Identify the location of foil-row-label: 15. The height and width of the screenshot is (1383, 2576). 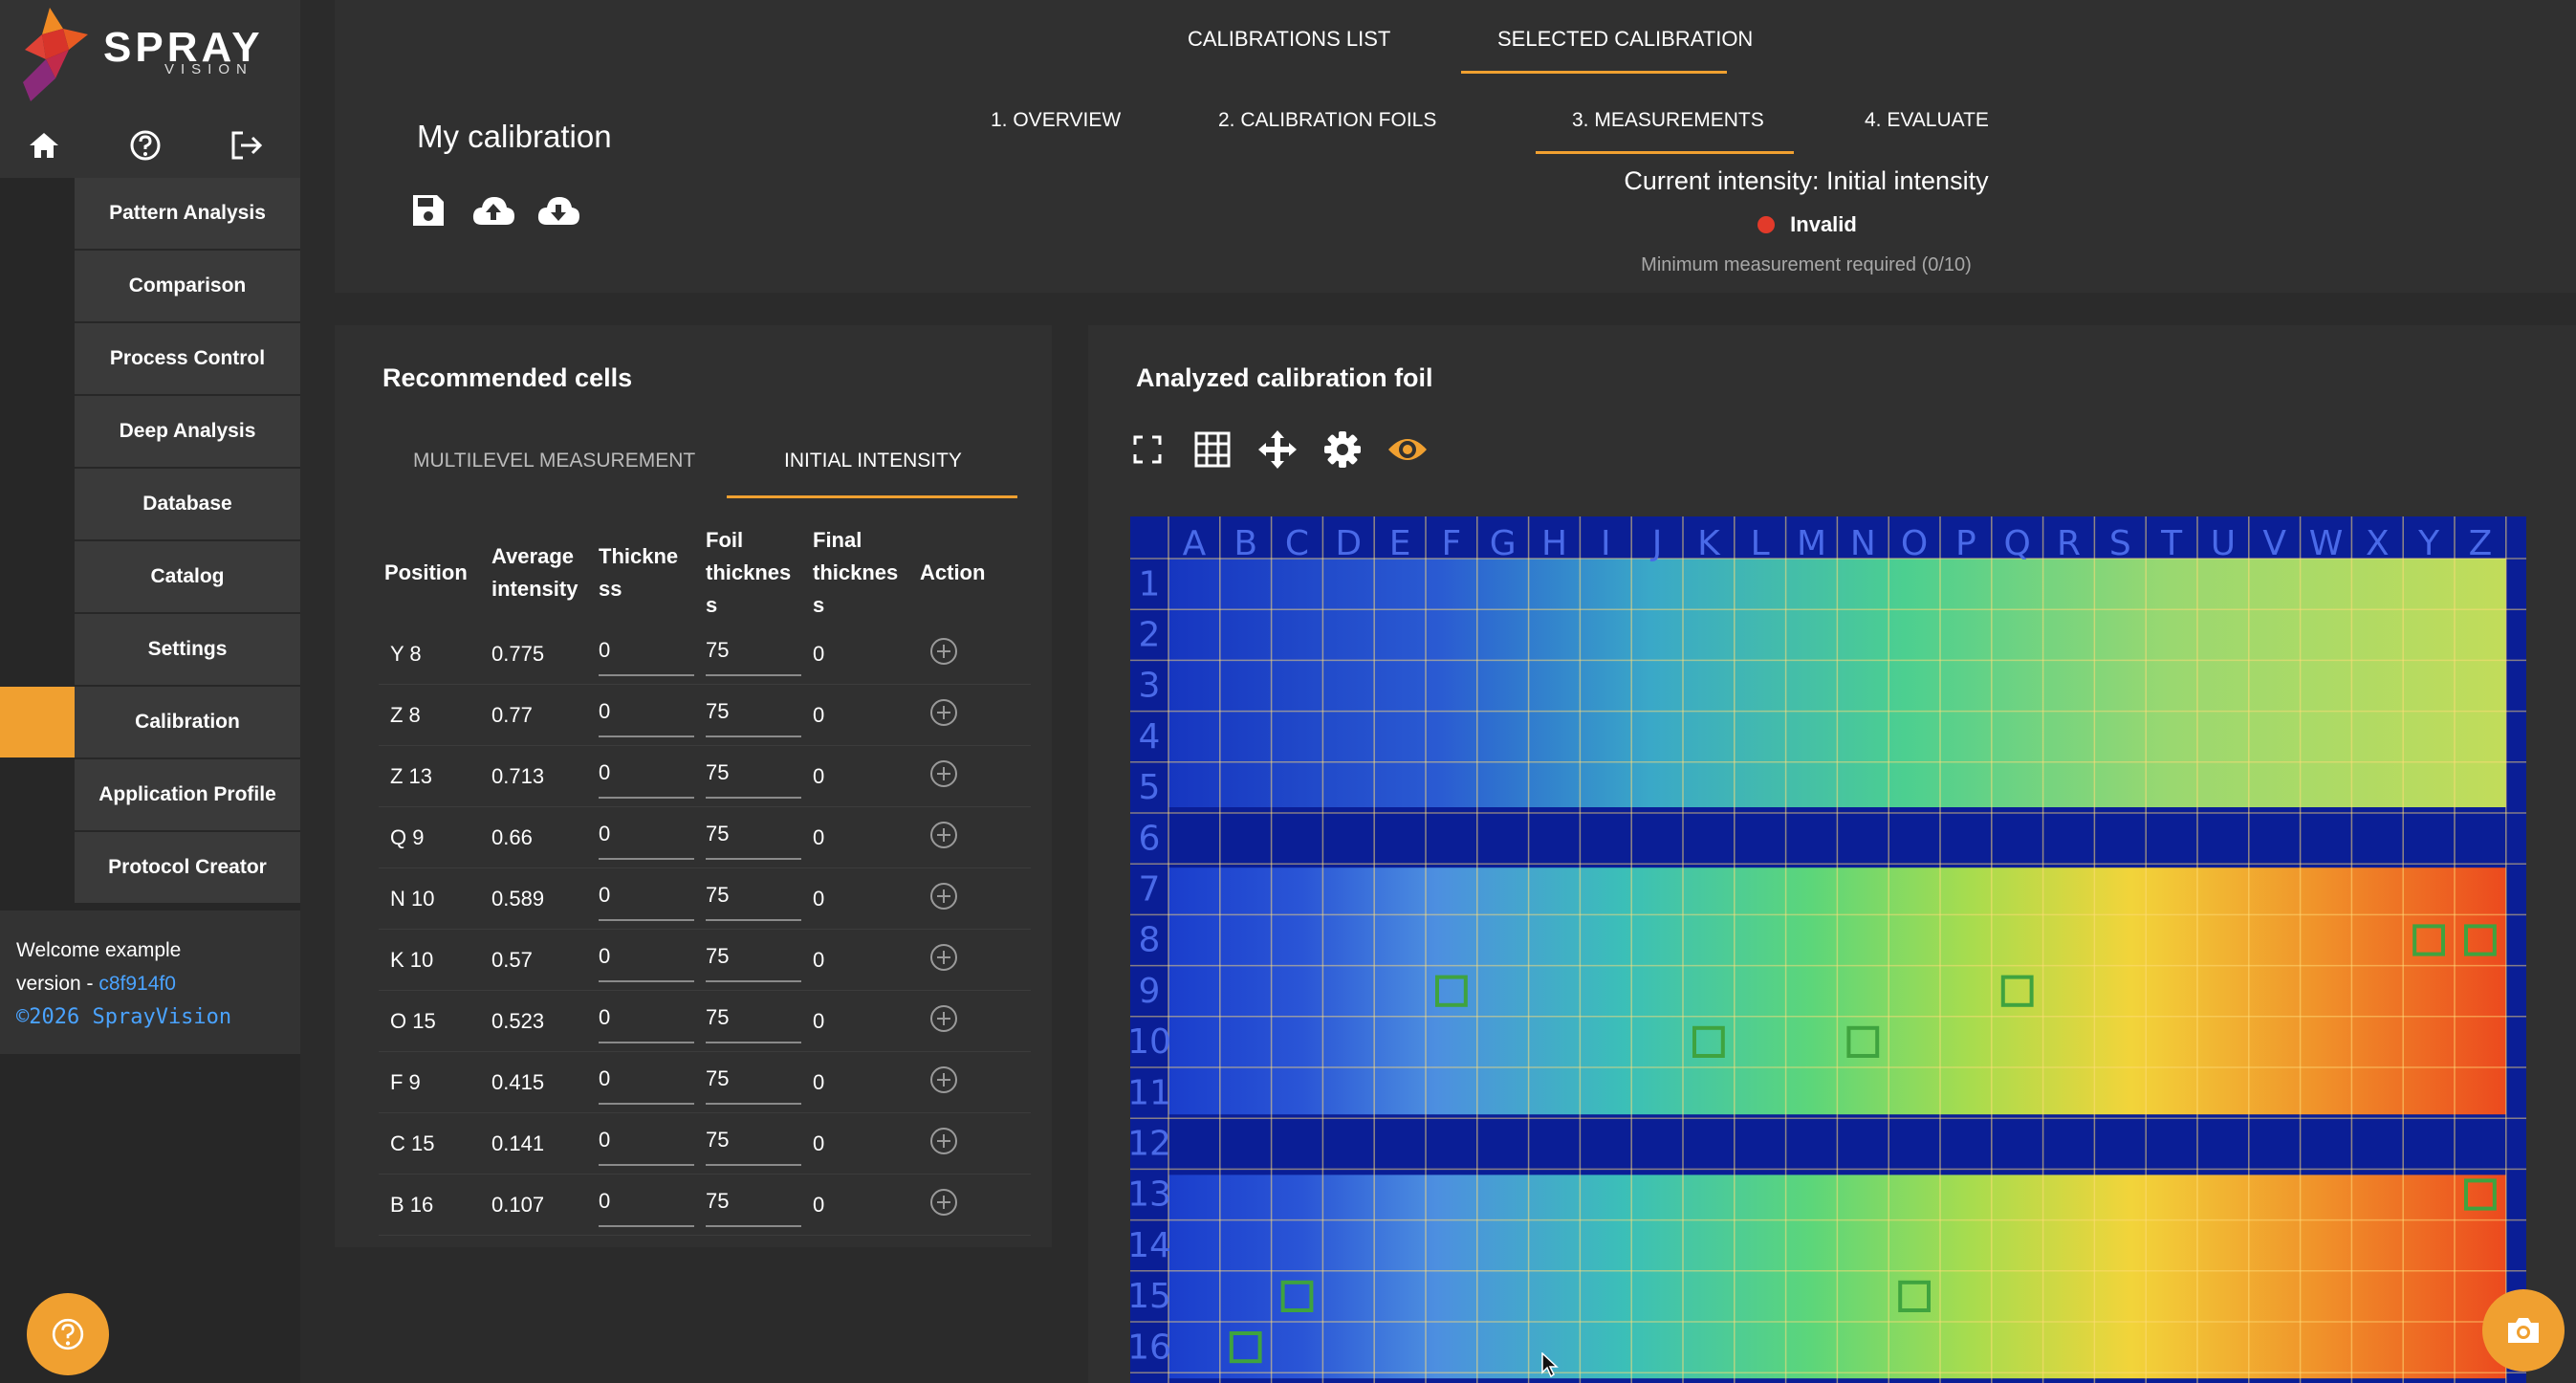
(1150, 1297).